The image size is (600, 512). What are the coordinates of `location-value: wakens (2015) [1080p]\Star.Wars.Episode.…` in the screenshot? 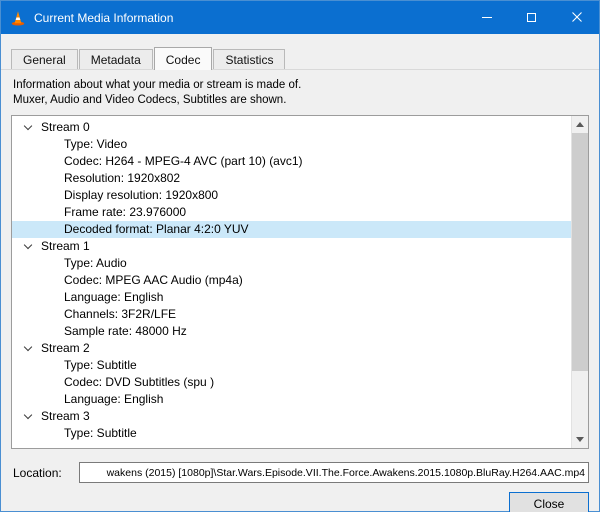 It's located at (345, 472).